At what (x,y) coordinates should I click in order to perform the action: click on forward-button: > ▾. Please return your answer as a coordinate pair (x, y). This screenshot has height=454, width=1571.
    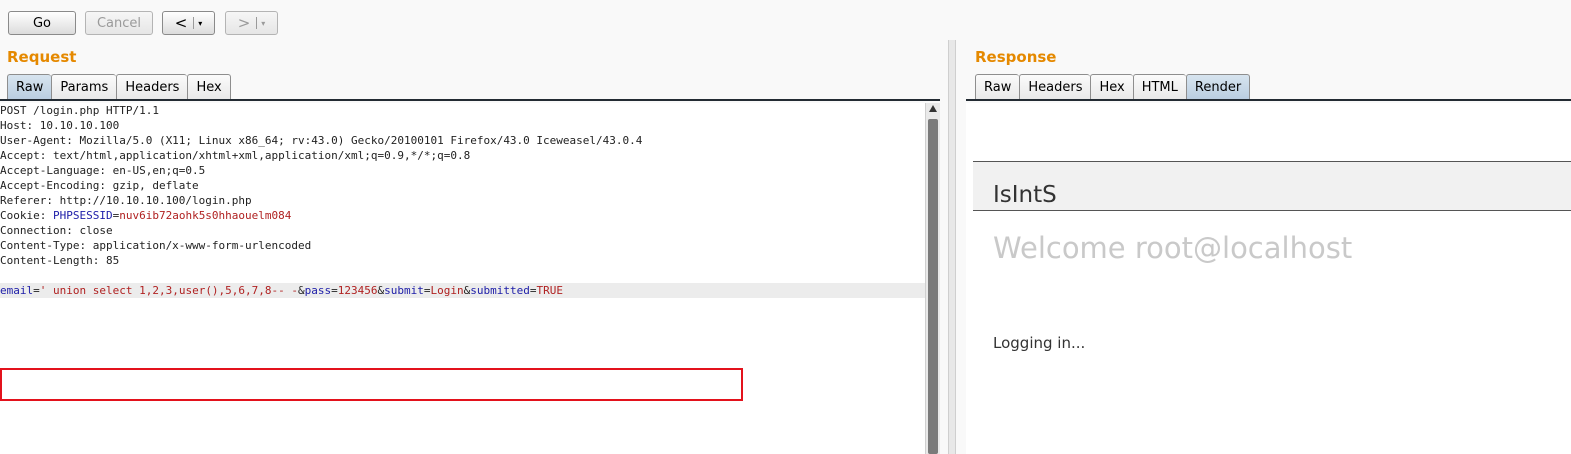
    Looking at the image, I should click on (251, 23).